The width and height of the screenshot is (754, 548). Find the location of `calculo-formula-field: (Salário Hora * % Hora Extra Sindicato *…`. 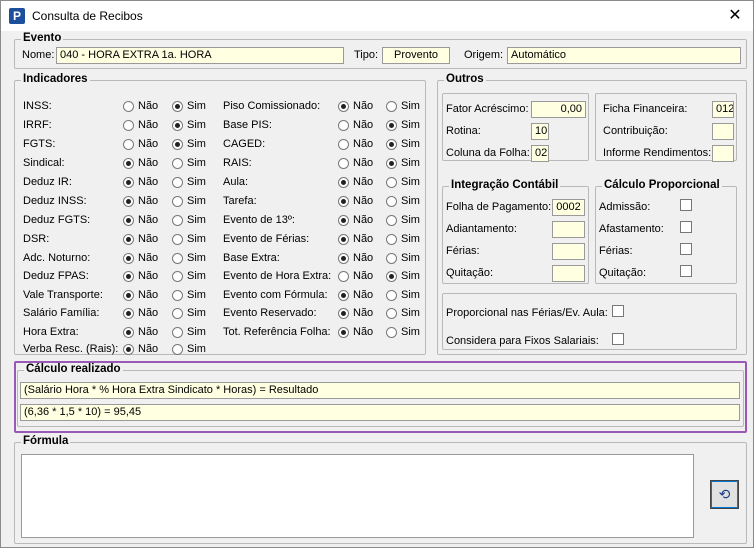

calculo-formula-field: (Salário Hora * % Hora Extra Sindicato *… is located at coordinates (380, 390).